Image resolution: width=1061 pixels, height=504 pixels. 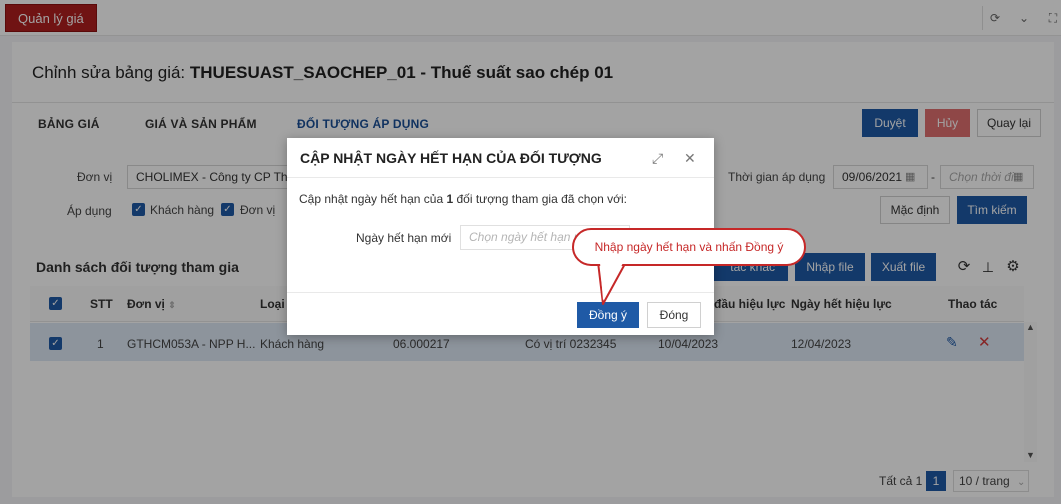 What do you see at coordinates (500, 177) in the screenshot?
I see `dialog-divider` at bounding box center [500, 177].